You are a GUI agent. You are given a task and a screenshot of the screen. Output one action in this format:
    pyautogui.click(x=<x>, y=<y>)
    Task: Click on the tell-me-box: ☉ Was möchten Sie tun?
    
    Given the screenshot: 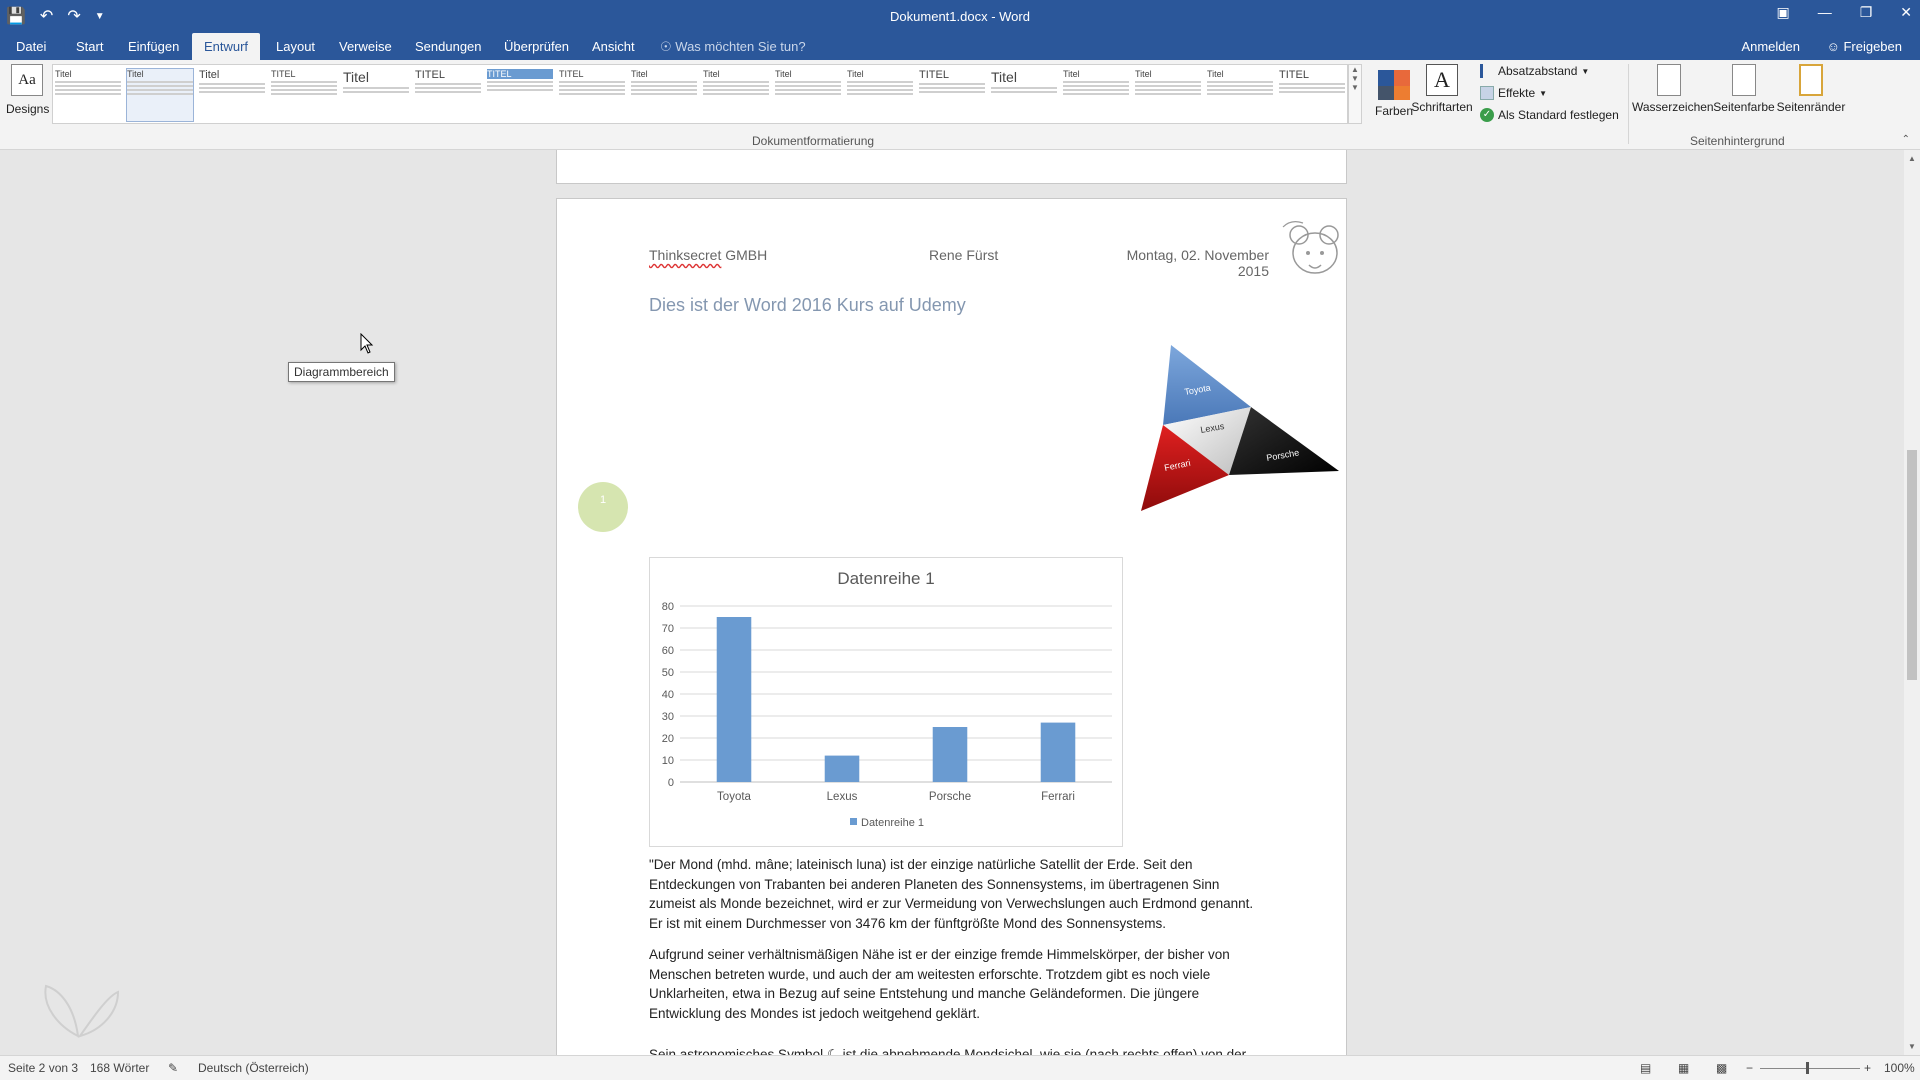 What is the action you would take?
    pyautogui.click(x=733, y=46)
    